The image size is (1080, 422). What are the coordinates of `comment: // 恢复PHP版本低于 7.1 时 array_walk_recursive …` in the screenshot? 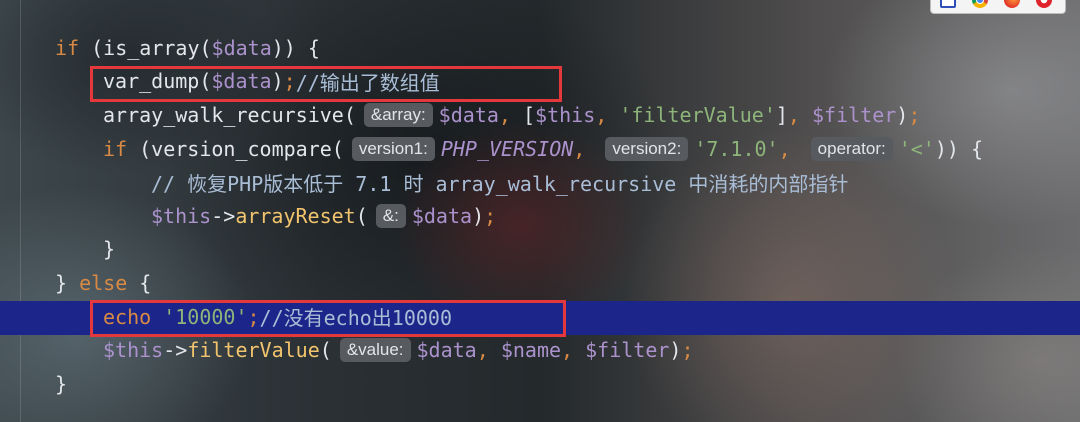 It's located at (500, 183).